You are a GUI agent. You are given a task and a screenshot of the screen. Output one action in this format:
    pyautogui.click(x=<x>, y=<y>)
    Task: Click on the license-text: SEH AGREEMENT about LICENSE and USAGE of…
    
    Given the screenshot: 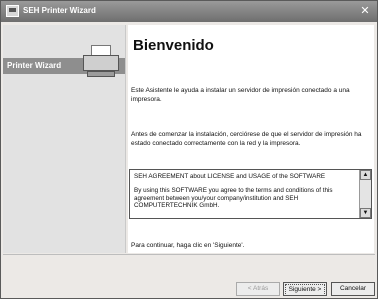 What is the action you would take?
    pyautogui.click(x=245, y=194)
    